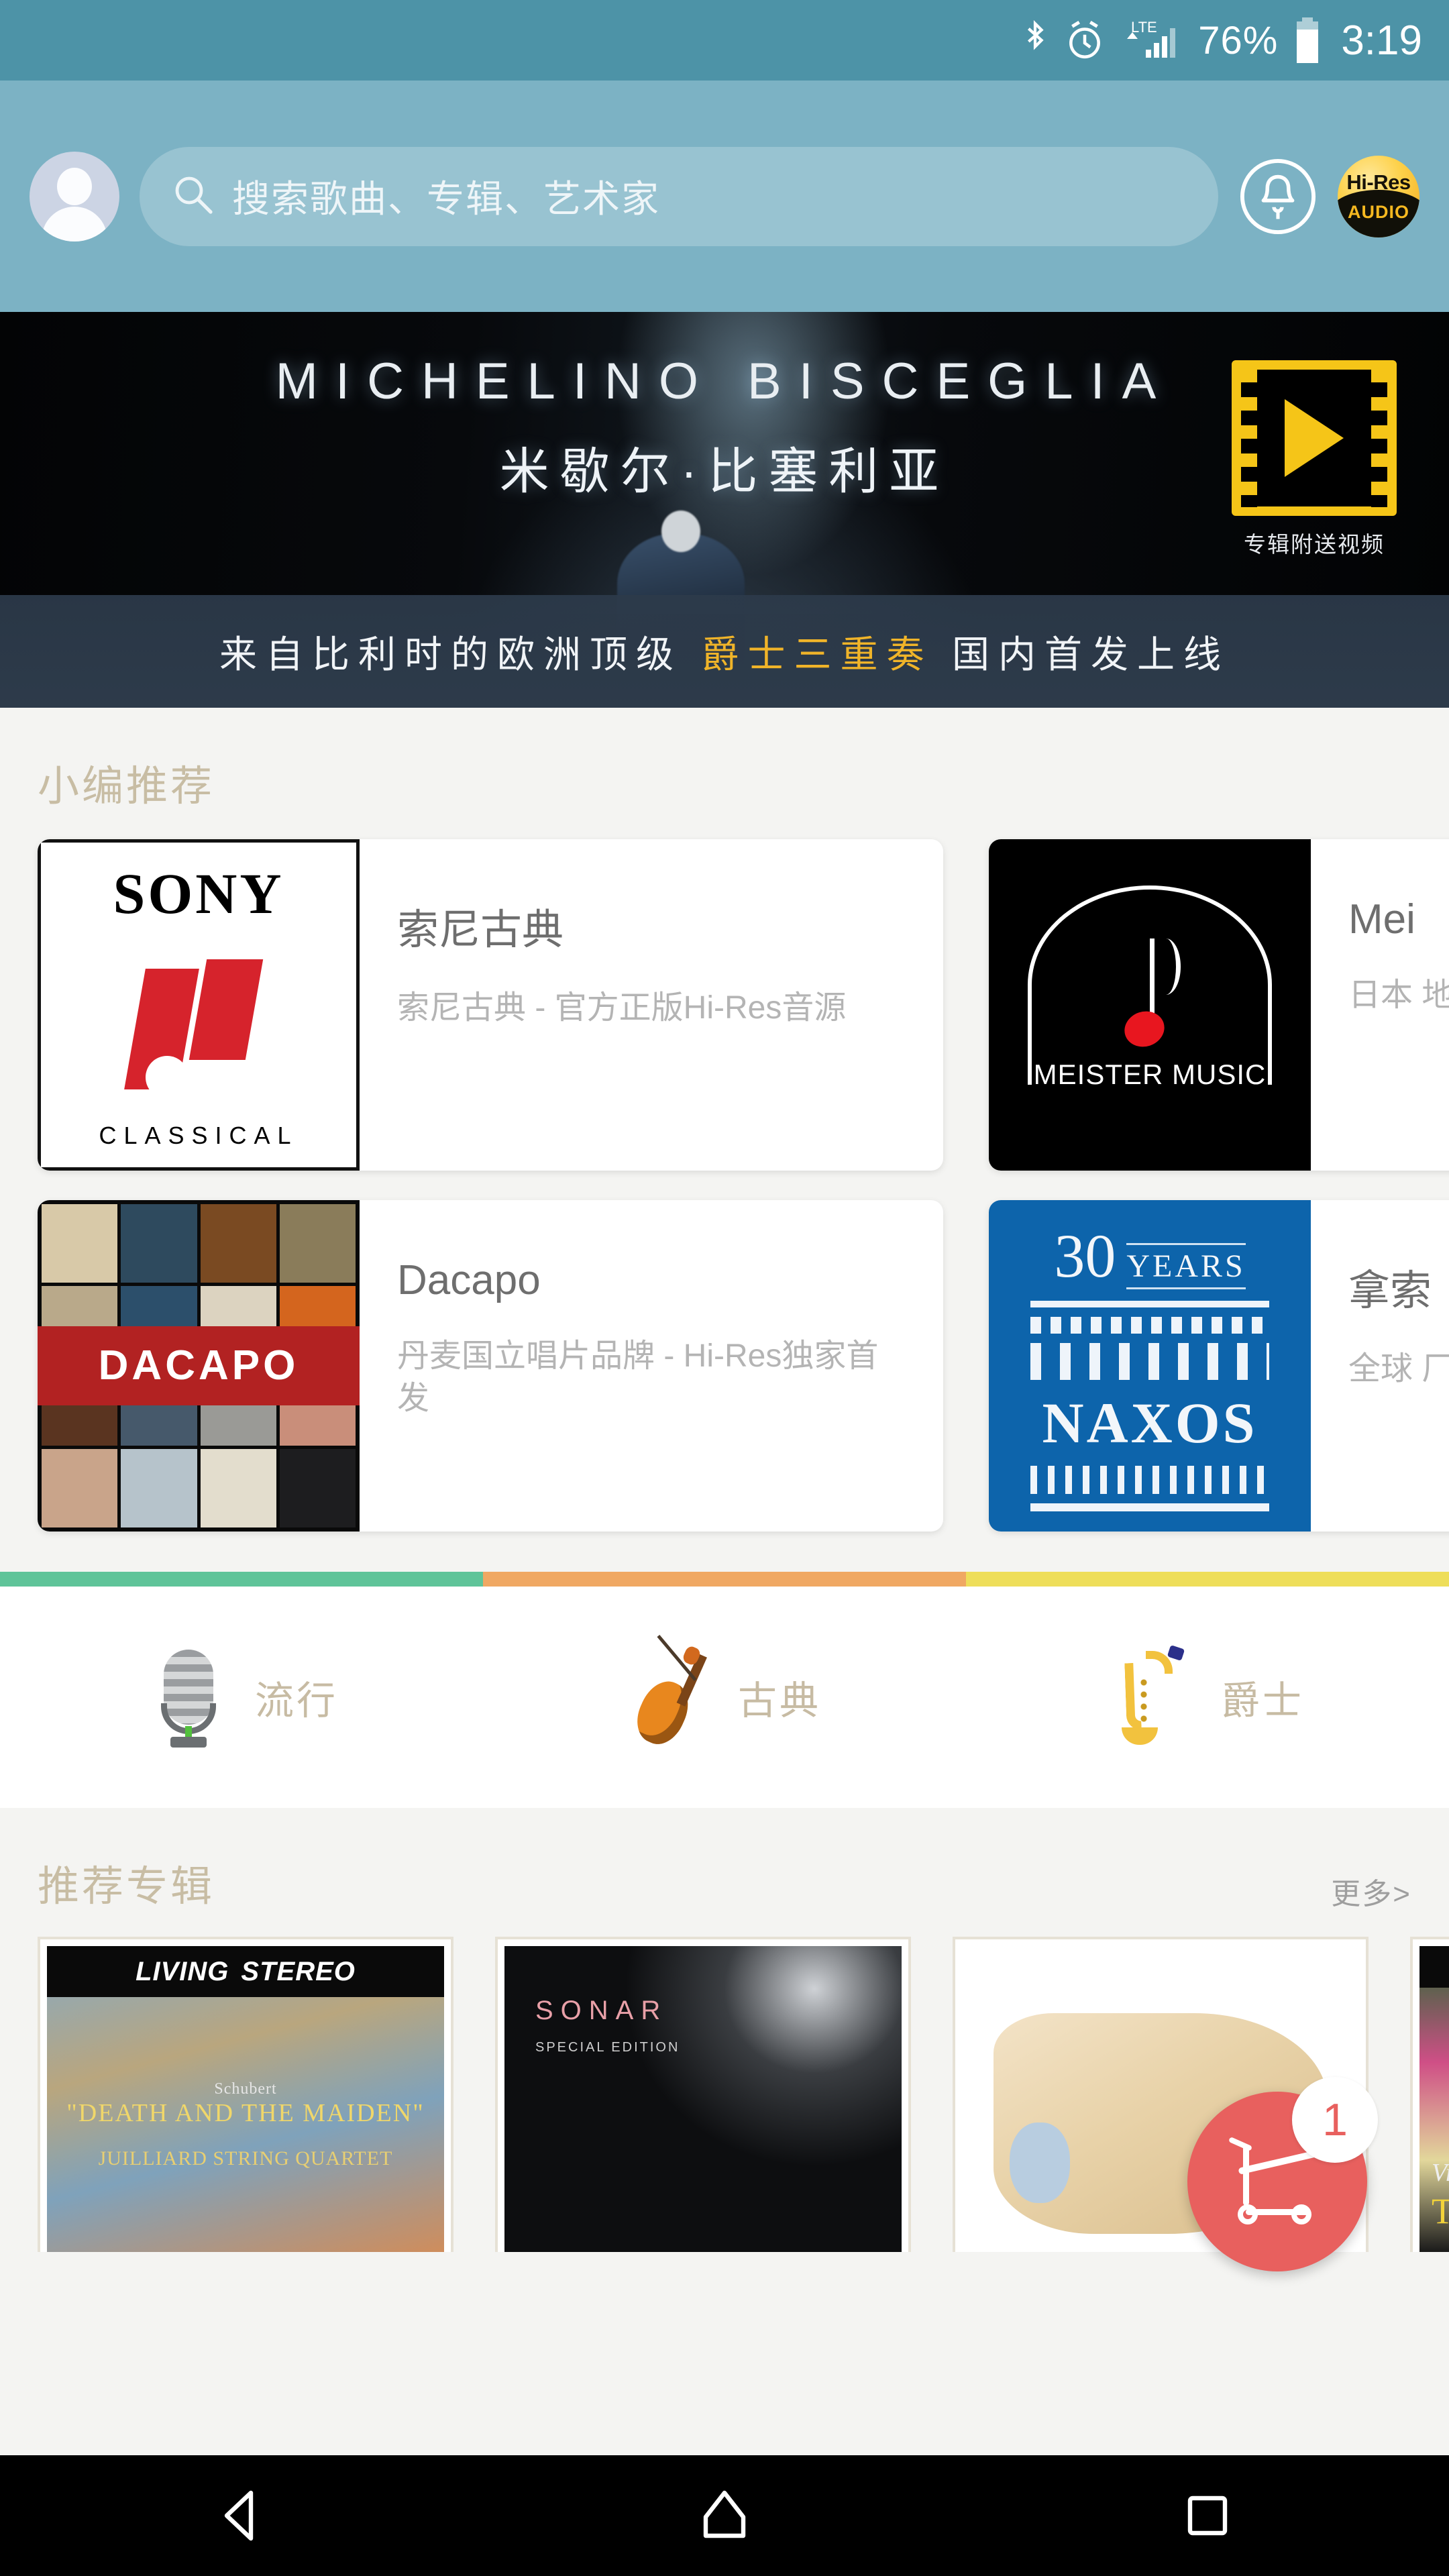 The height and width of the screenshot is (2576, 1449). What do you see at coordinates (1307, 40) in the screenshot?
I see `battery-icon` at bounding box center [1307, 40].